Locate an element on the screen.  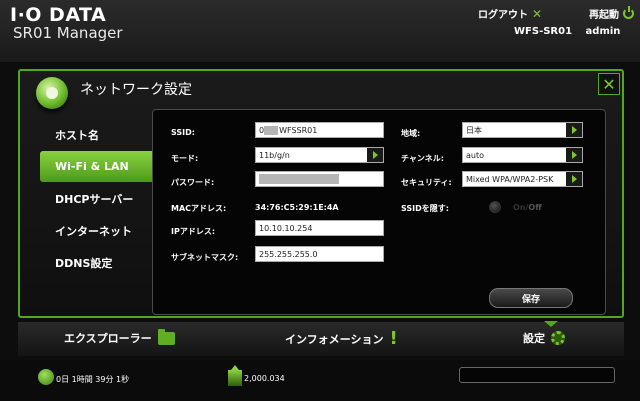
mode-label: モード: is located at coordinates (185, 158).